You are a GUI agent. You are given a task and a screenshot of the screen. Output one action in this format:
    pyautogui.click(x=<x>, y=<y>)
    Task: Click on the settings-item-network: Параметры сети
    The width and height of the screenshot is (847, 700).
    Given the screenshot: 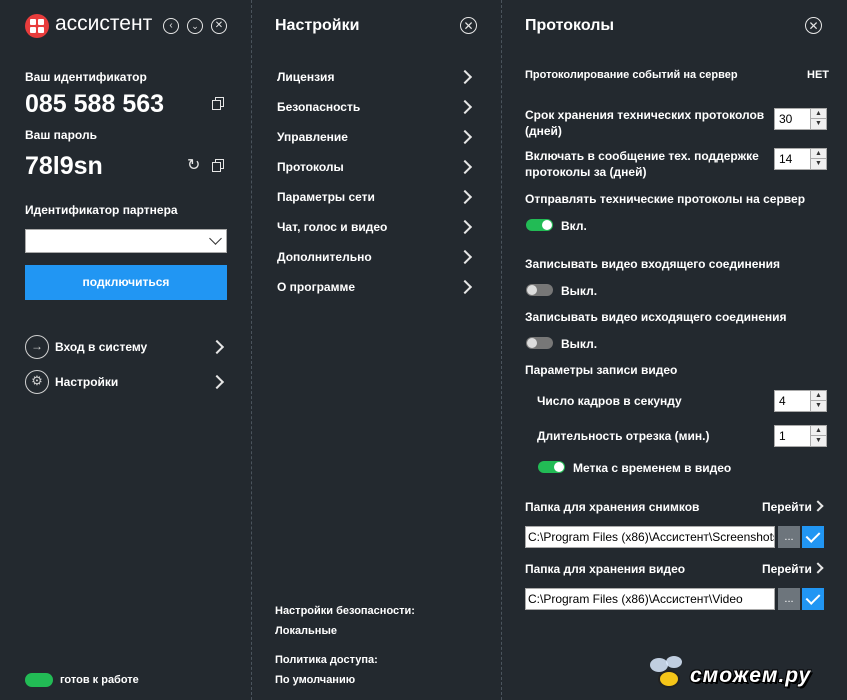 What is the action you would take?
    pyautogui.click(x=375, y=197)
    